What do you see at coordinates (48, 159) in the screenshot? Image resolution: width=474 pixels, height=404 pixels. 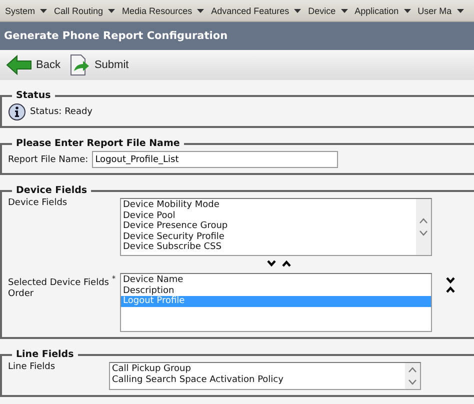 I see `field-label: Report File Name:` at bounding box center [48, 159].